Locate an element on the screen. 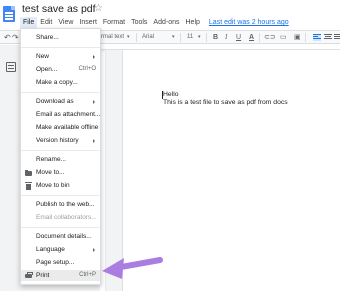 This screenshot has width=340, height=291. arrow-head is located at coordinates (113, 268).